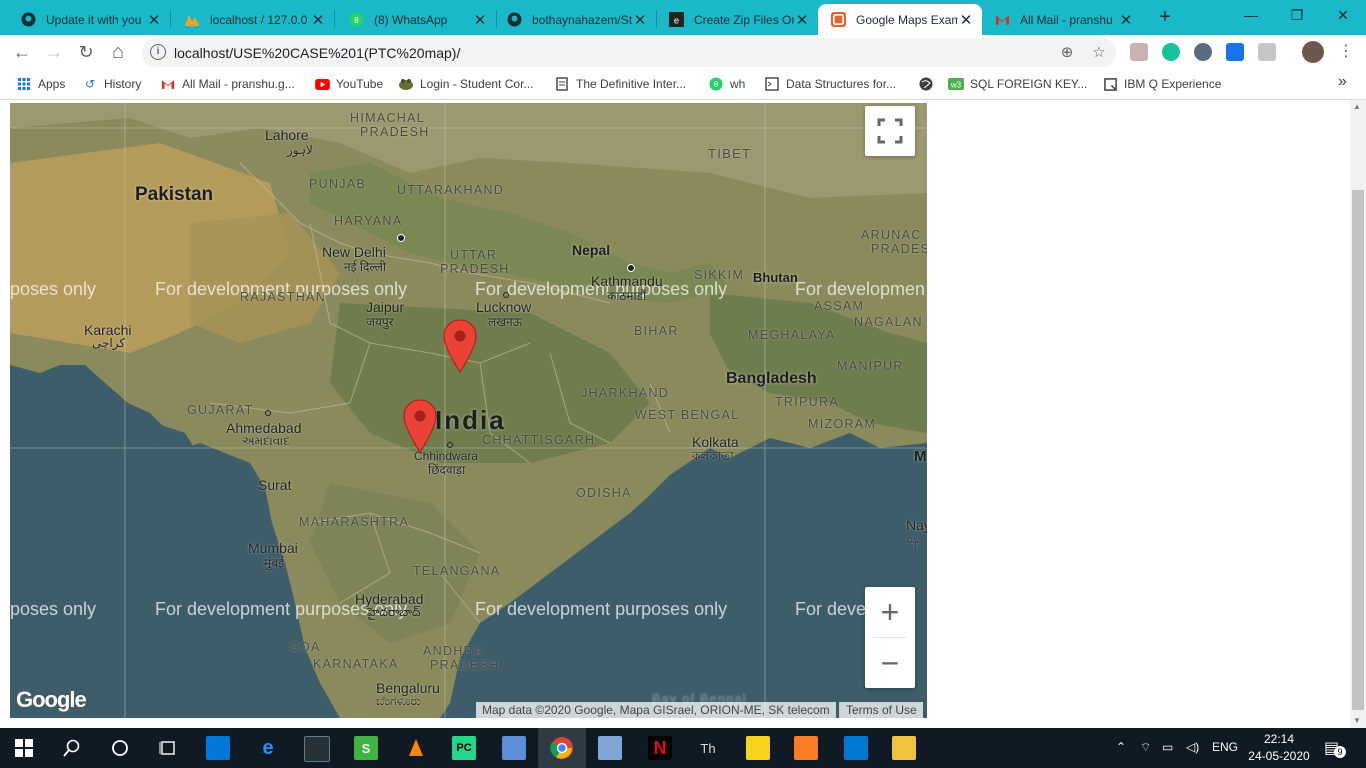 This screenshot has width=1366, height=768. I want to click on scroll-up-icon: ▲, so click(1357, 106).